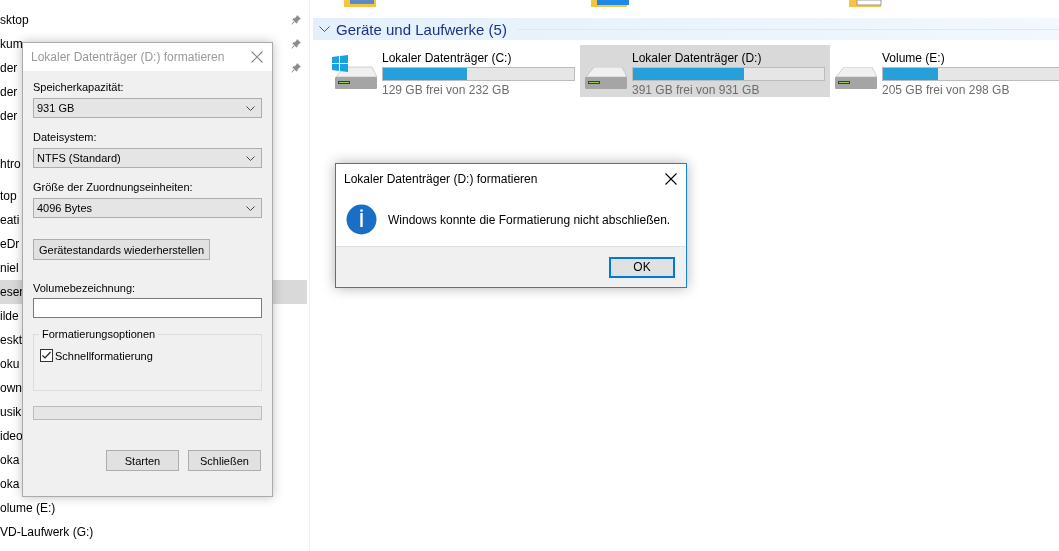 This screenshot has height=551, width=1059. What do you see at coordinates (705, 71) in the screenshot?
I see `drive-tile: Lokaler Datenträger (D:) 391 GB frei von 931 GB` at bounding box center [705, 71].